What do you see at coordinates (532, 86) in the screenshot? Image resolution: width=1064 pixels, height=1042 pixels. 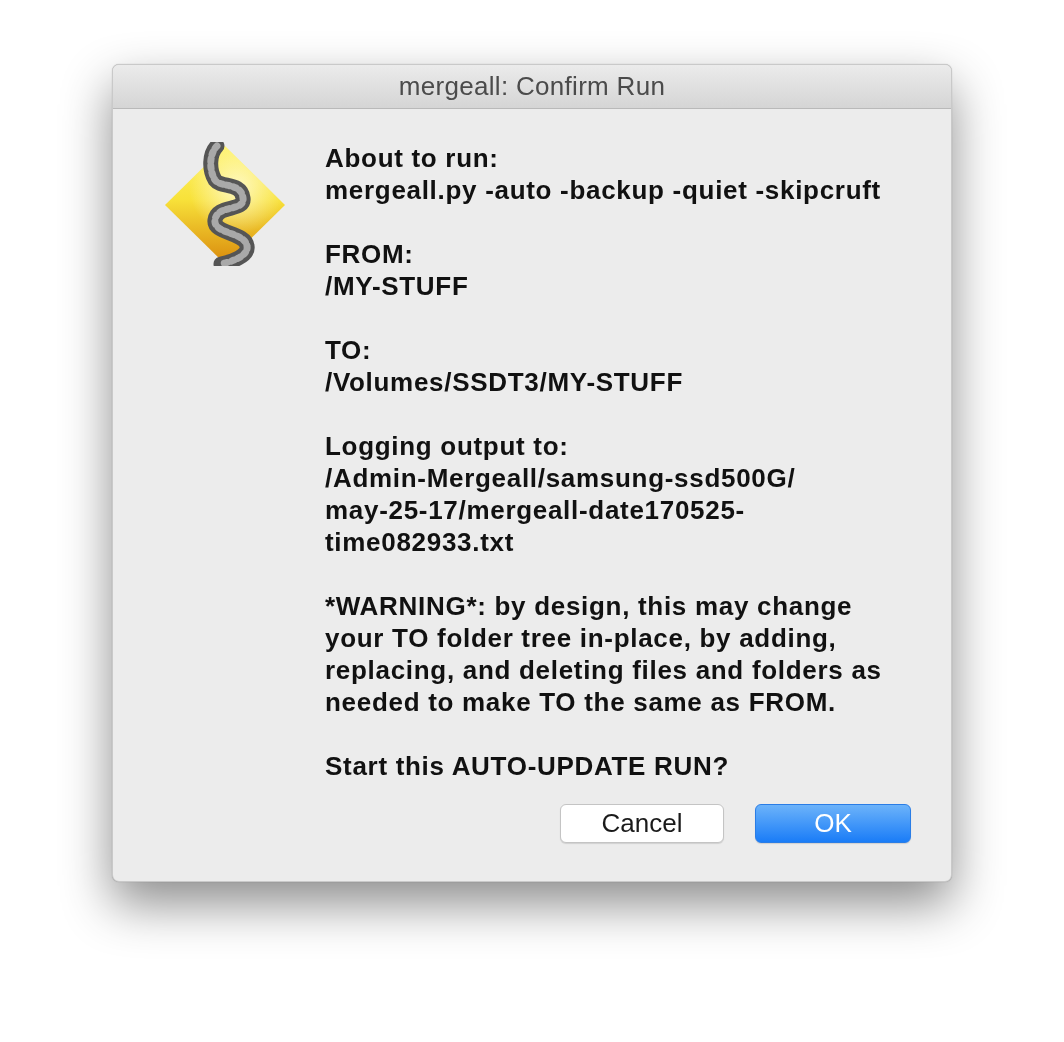 I see `window-title: mergeall: Confirm Run` at bounding box center [532, 86].